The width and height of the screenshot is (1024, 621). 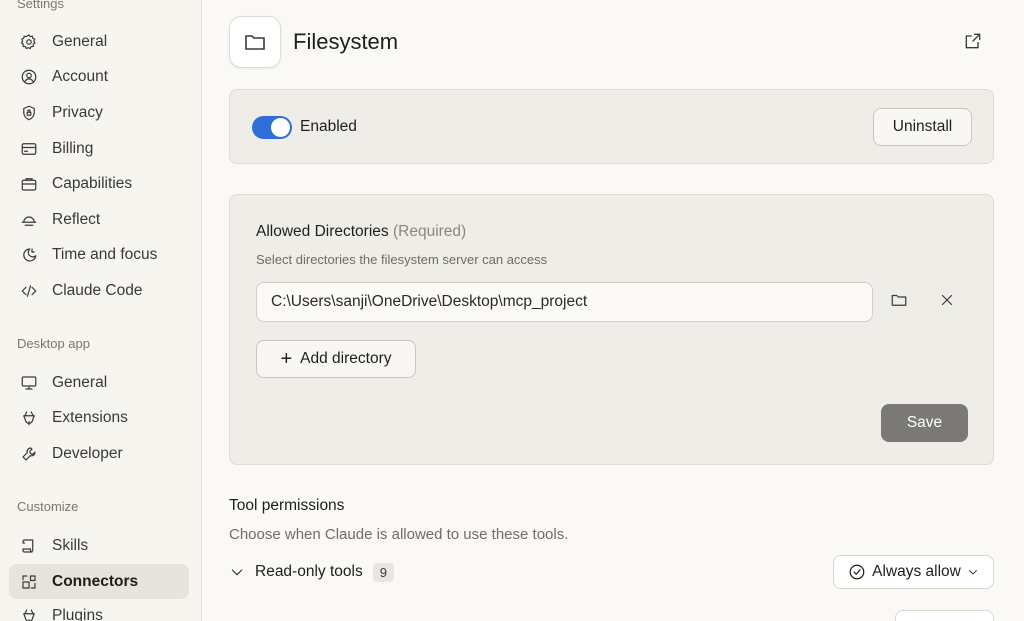 What do you see at coordinates (286, 359) in the screenshot?
I see `plus-icon: +` at bounding box center [286, 359].